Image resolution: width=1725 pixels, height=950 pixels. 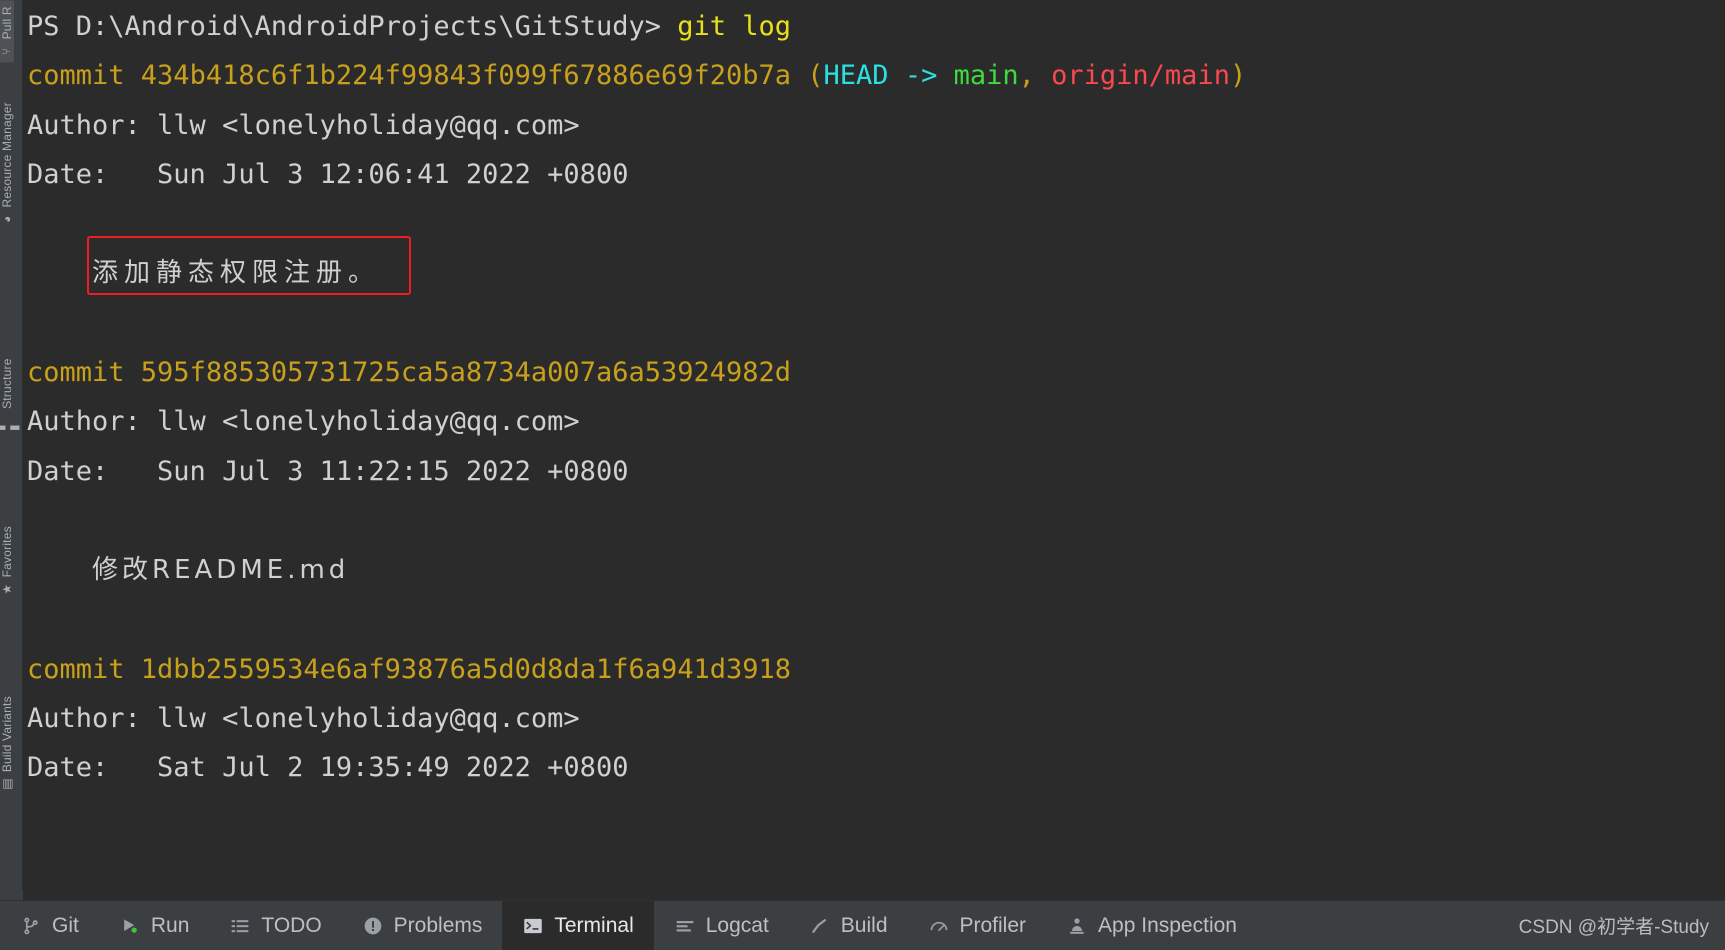 I want to click on date-value: Sun Jul 3 11:22:15 2022 +0800, so click(x=393, y=471).